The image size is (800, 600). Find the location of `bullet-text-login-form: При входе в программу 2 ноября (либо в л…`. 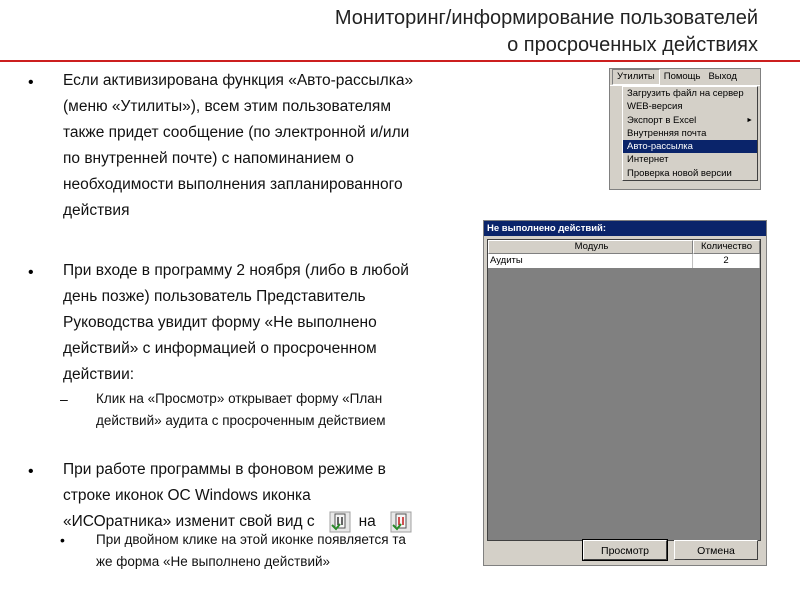

bullet-text-login-form: При входе в программу 2 ноября (либо в л… is located at coordinates (269, 323).